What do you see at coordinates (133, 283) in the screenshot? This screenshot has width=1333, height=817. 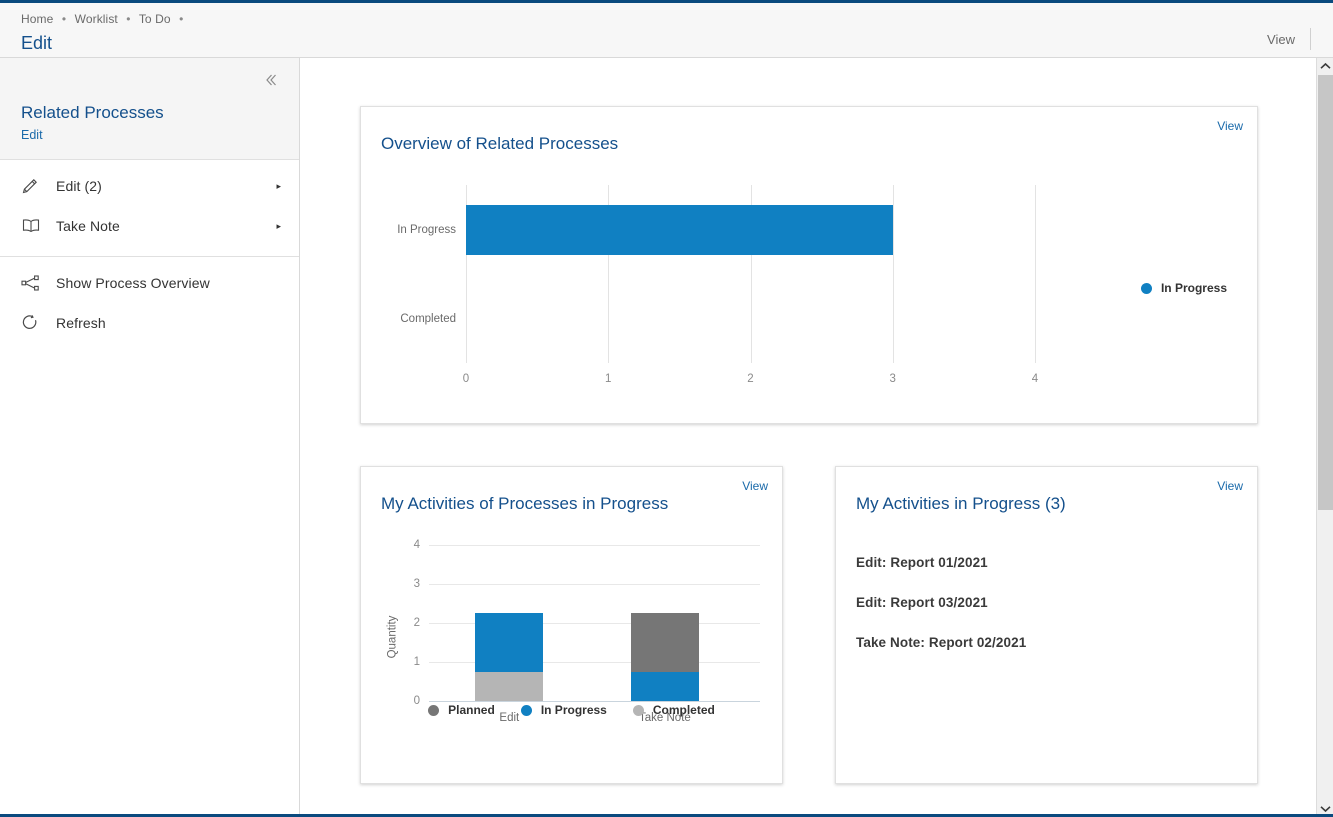 I see `sidebar-item-label: Show Process Overview` at bounding box center [133, 283].